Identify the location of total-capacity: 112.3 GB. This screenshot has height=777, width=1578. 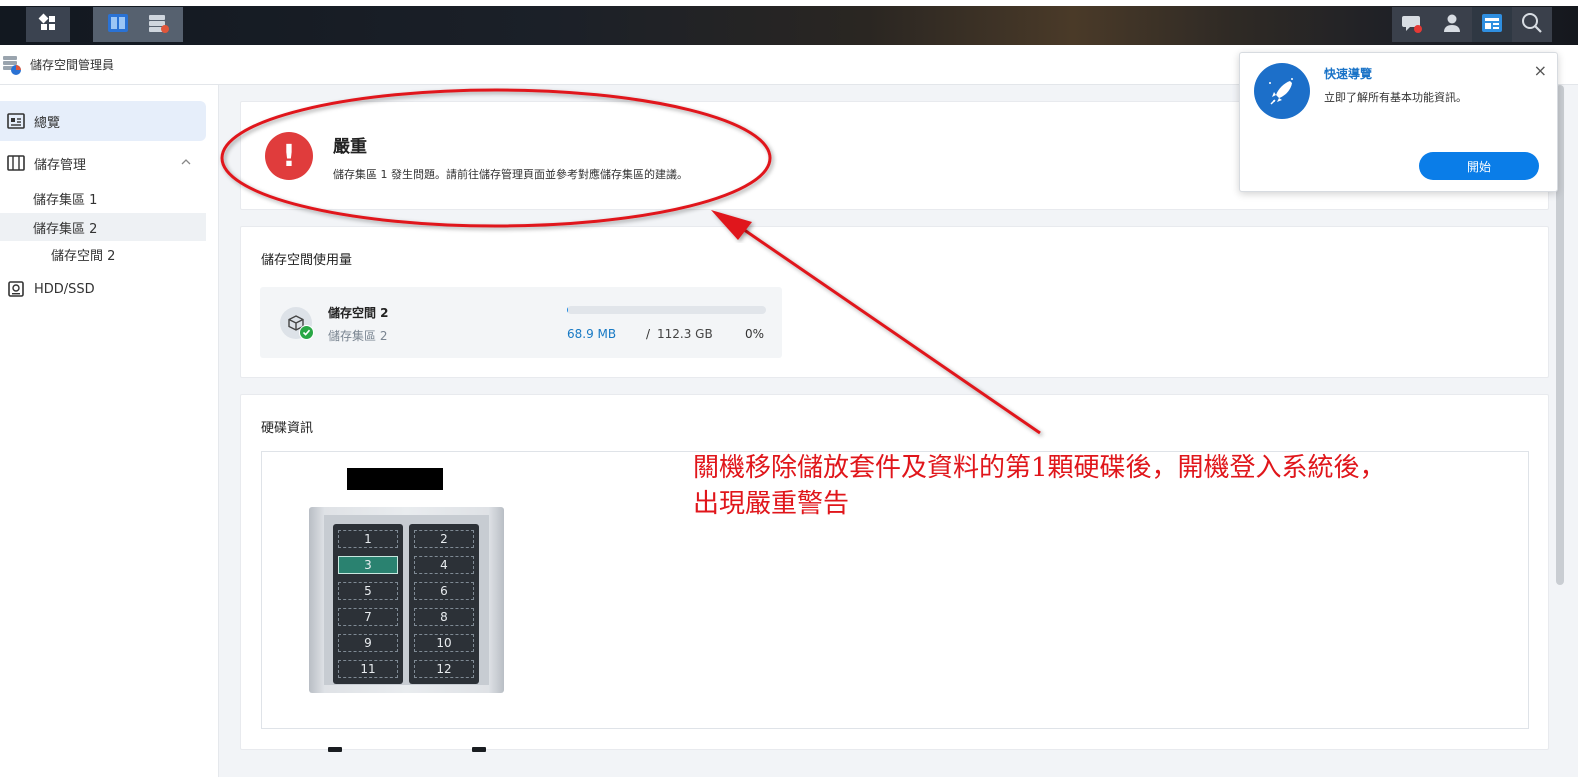
(685, 334).